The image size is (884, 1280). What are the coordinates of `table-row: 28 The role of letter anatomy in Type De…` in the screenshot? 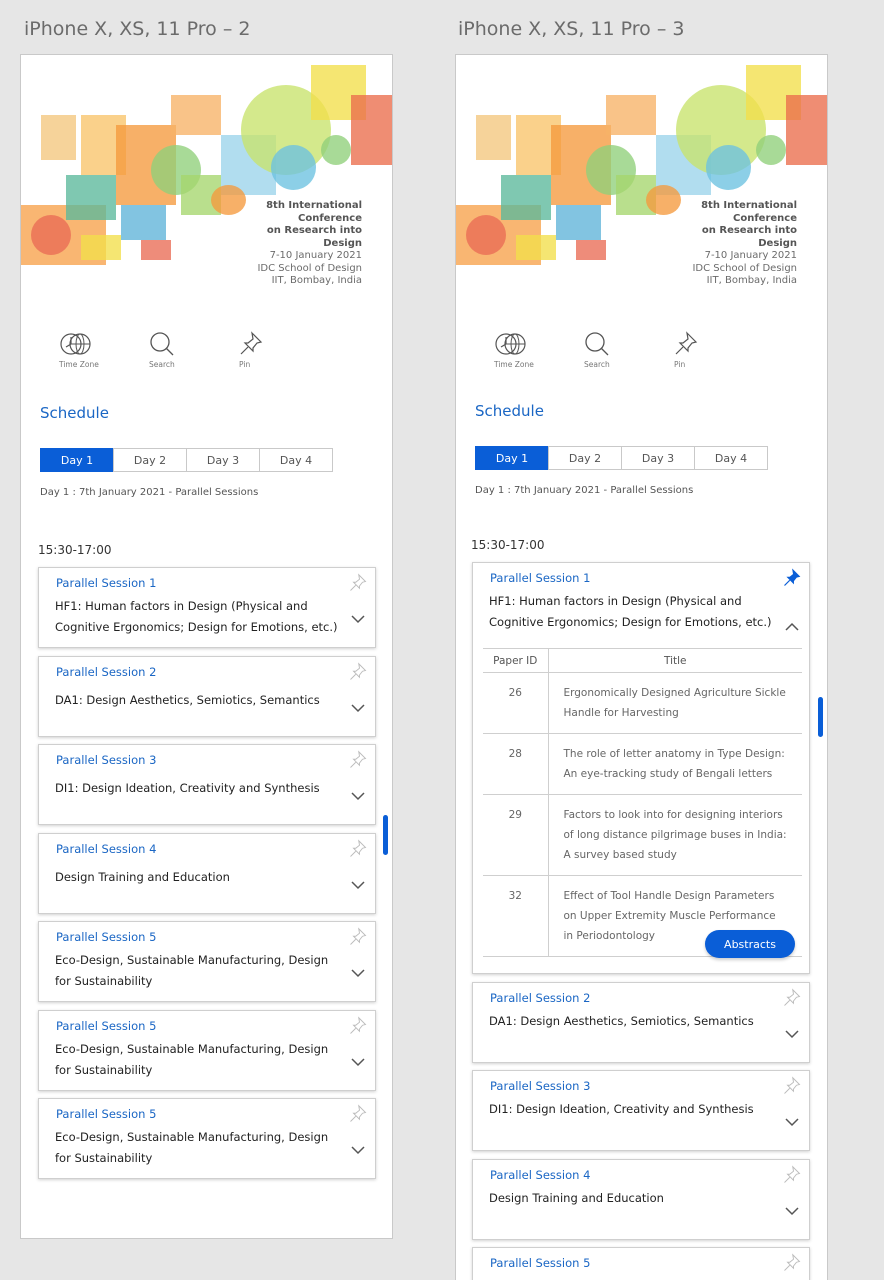 It's located at (642, 764).